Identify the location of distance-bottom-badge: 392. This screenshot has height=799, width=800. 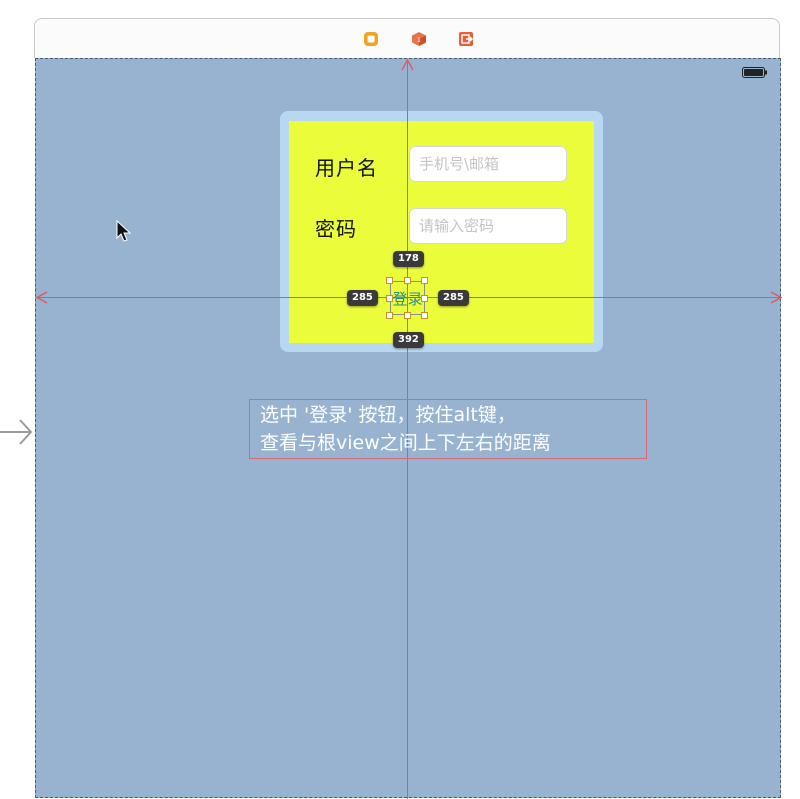
(408, 340).